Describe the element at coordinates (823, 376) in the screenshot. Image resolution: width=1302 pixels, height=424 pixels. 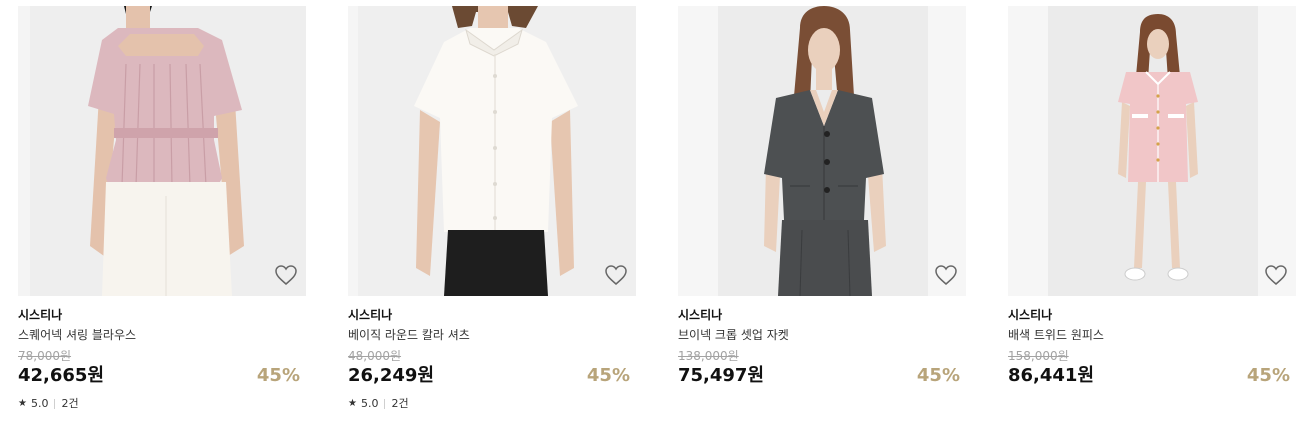
I see `price-row: 75,497원 45%` at that location.